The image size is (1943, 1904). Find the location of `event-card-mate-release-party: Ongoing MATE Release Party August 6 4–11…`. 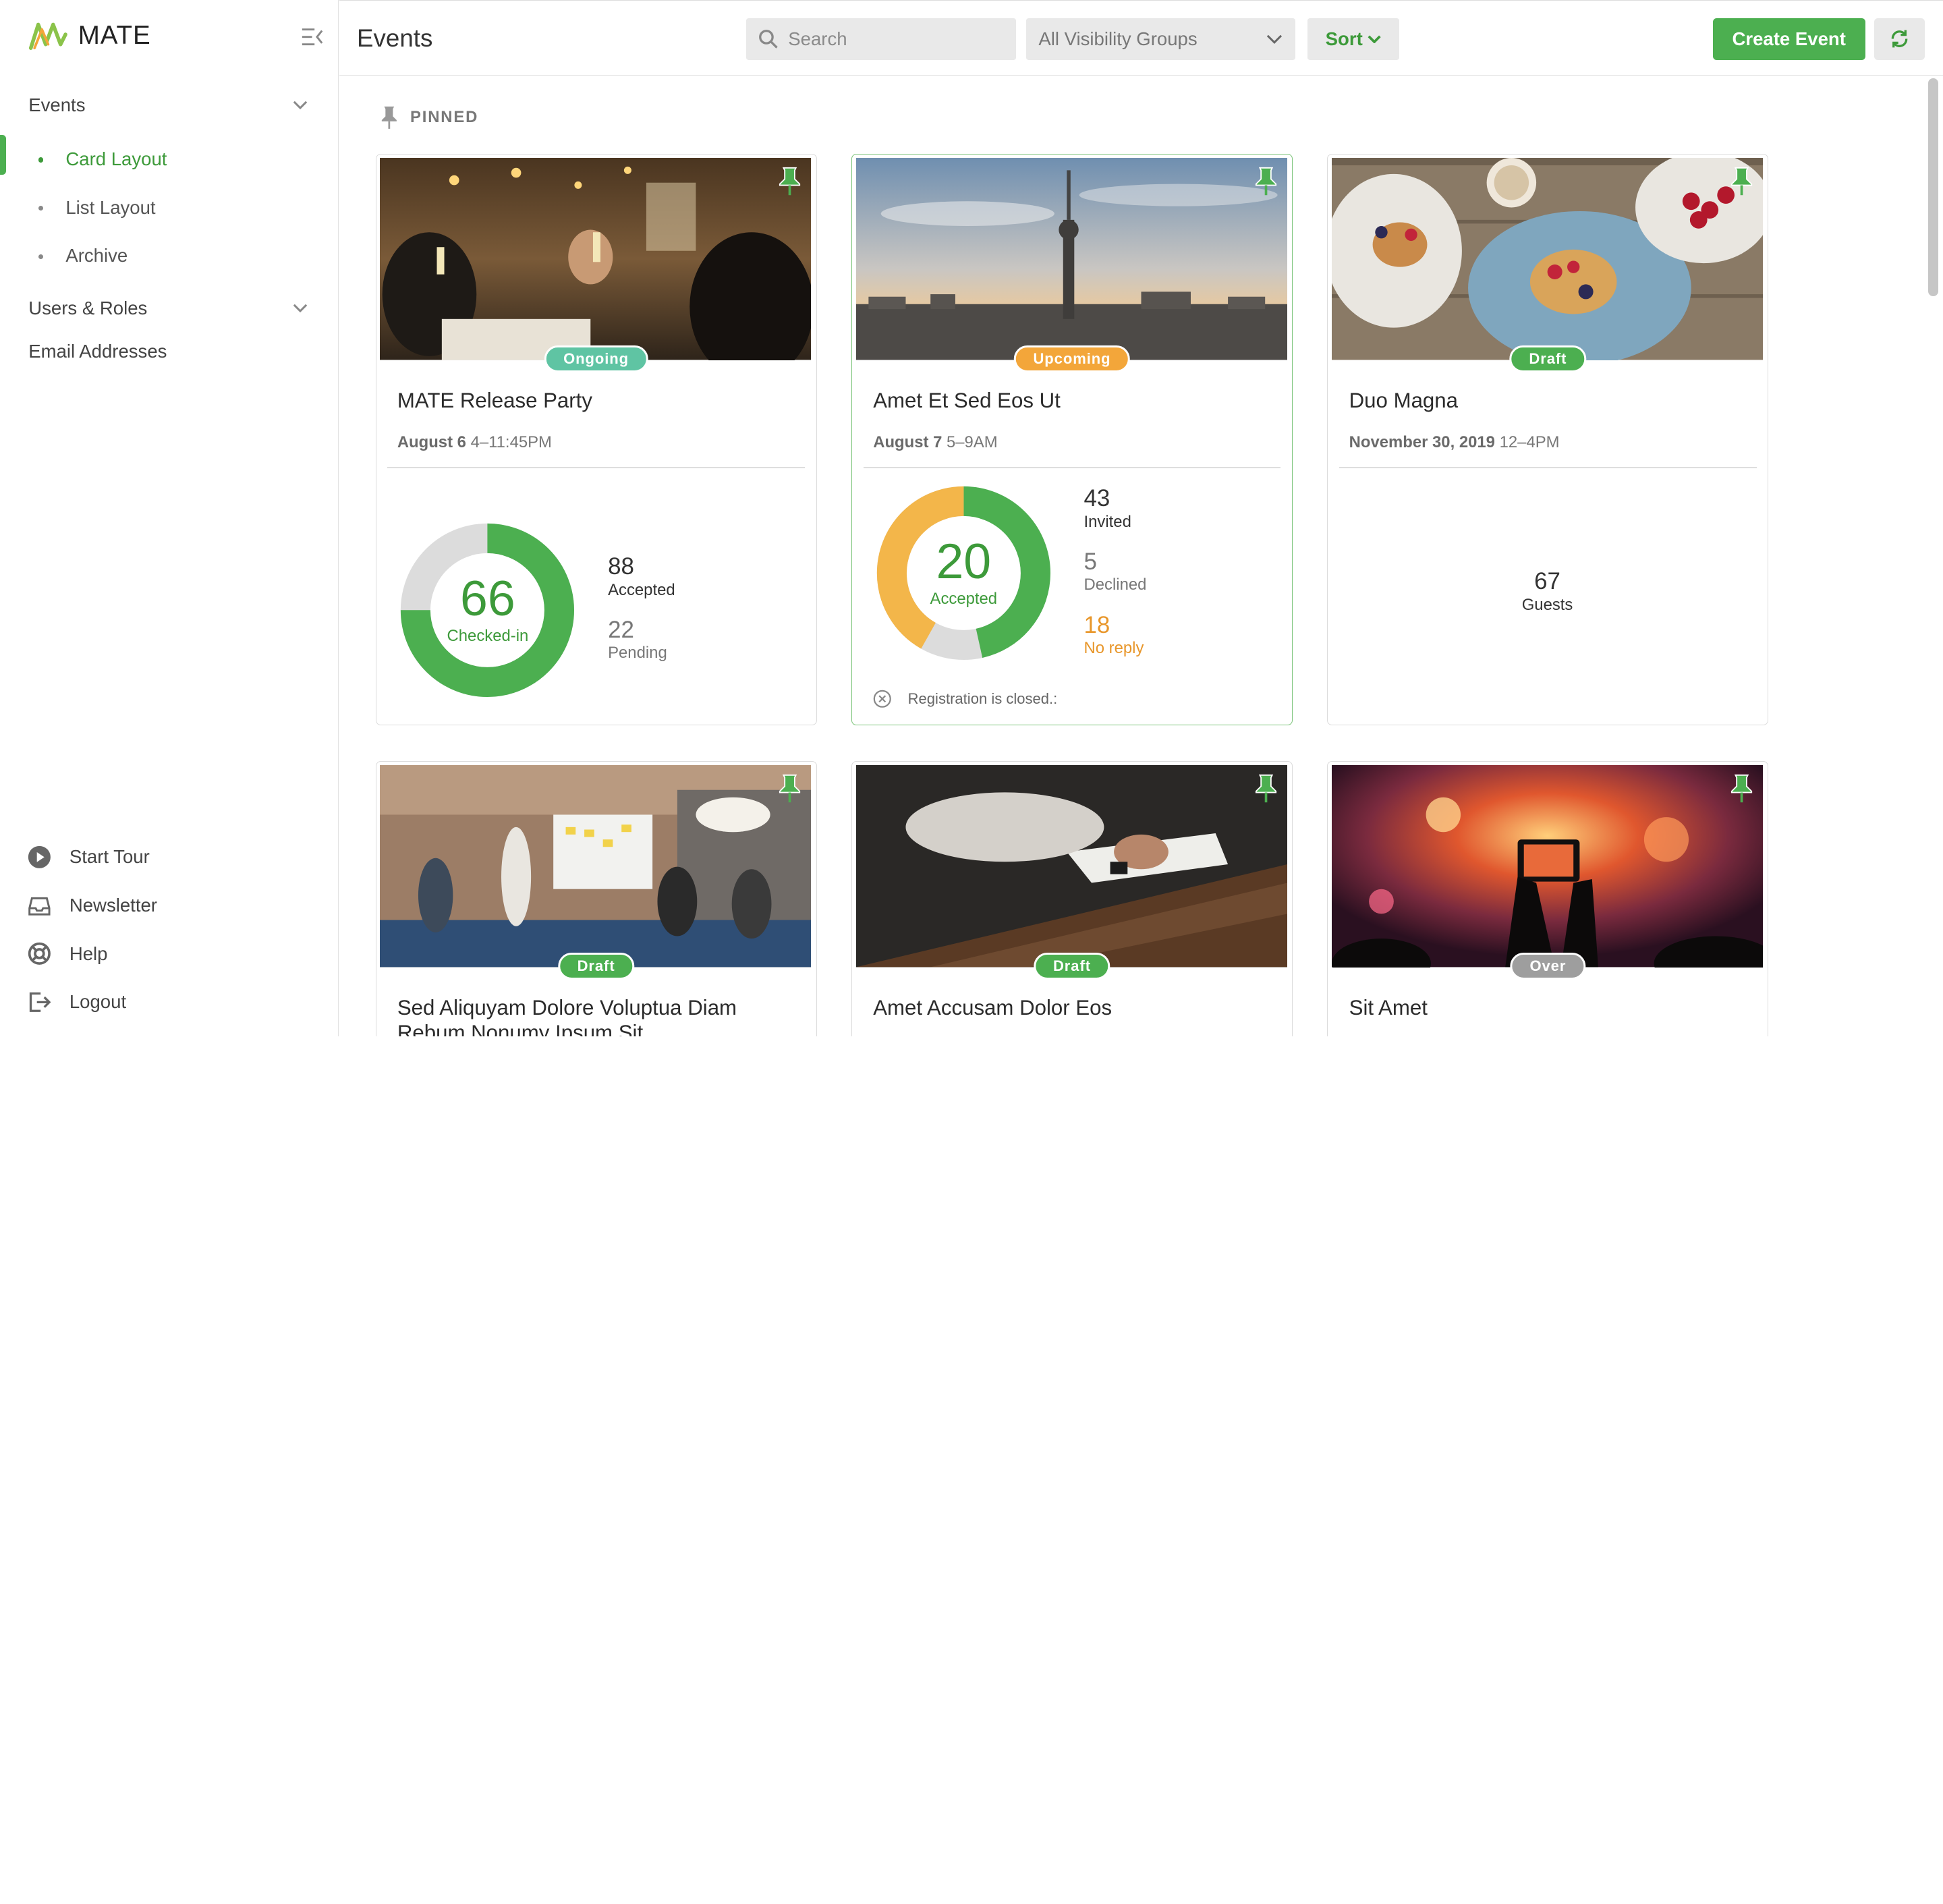

event-card-mate-release-party: Ongoing MATE Release Party August 6 4–11… is located at coordinates (596, 439).